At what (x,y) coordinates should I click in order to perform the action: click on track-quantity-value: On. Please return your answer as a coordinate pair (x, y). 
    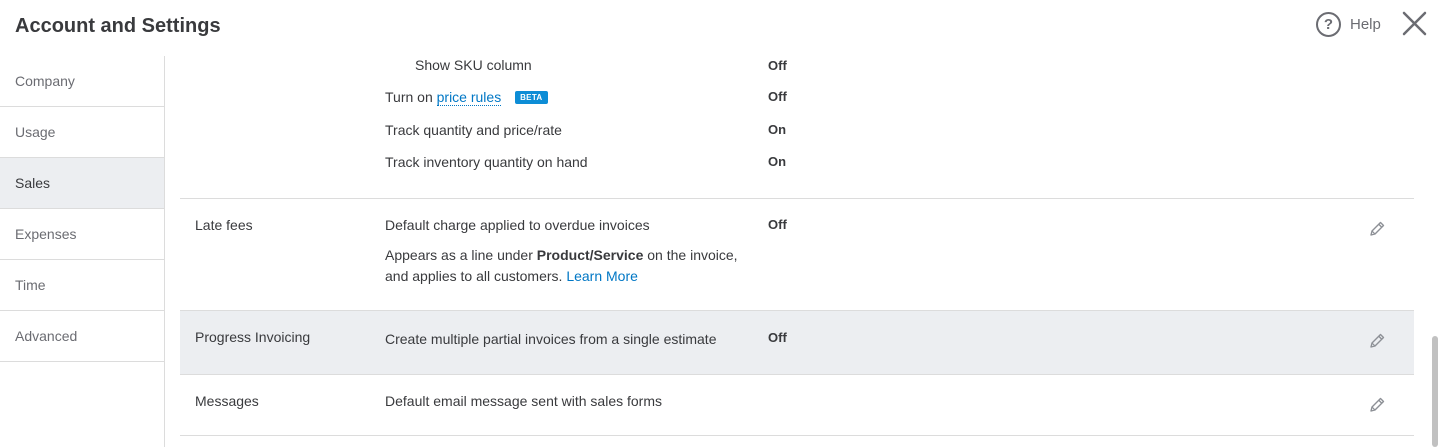
    Looking at the image, I should click on (777, 129).